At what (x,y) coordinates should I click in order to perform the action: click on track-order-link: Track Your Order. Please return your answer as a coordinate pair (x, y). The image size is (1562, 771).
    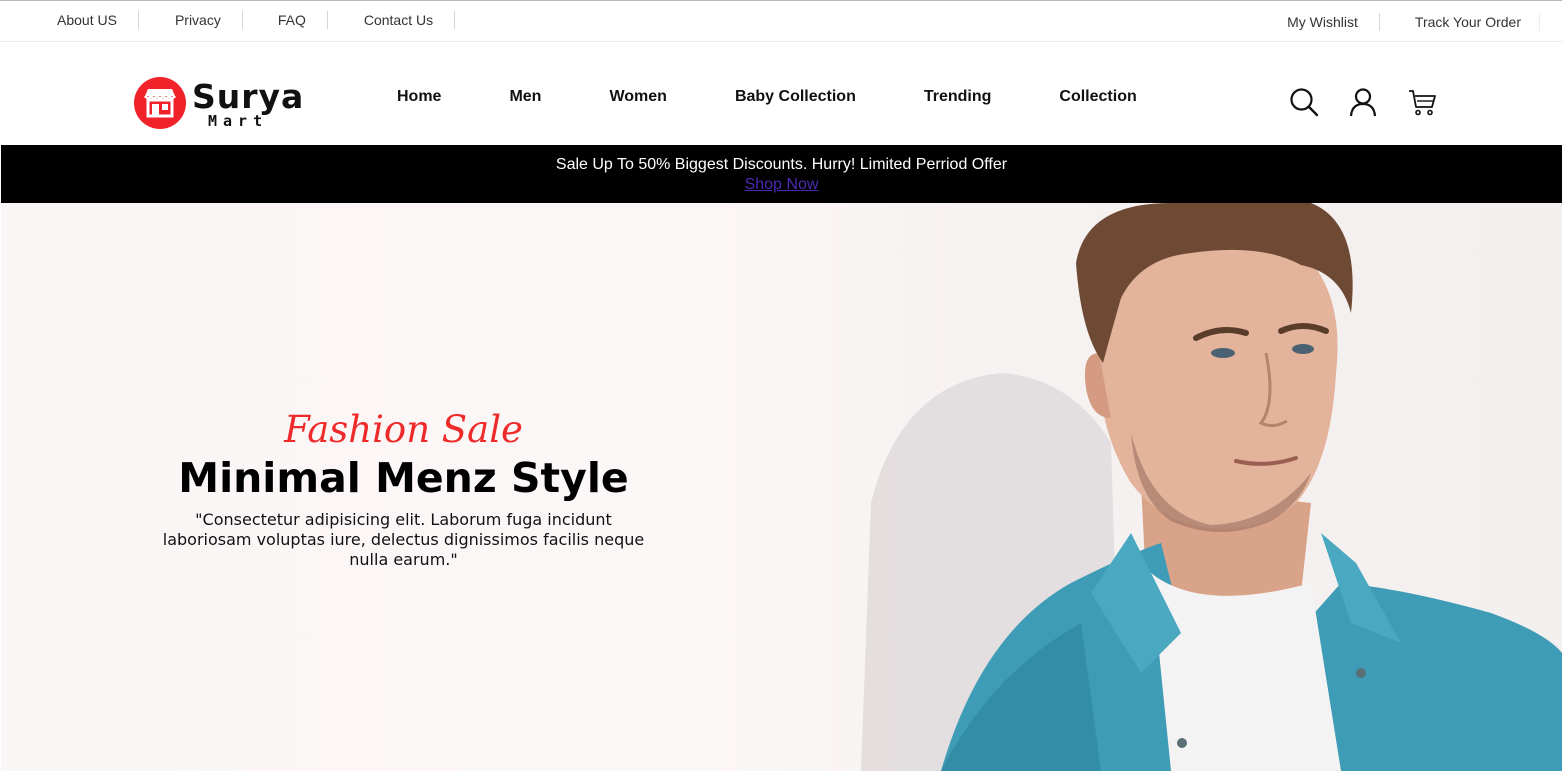
    Looking at the image, I should click on (1460, 22).